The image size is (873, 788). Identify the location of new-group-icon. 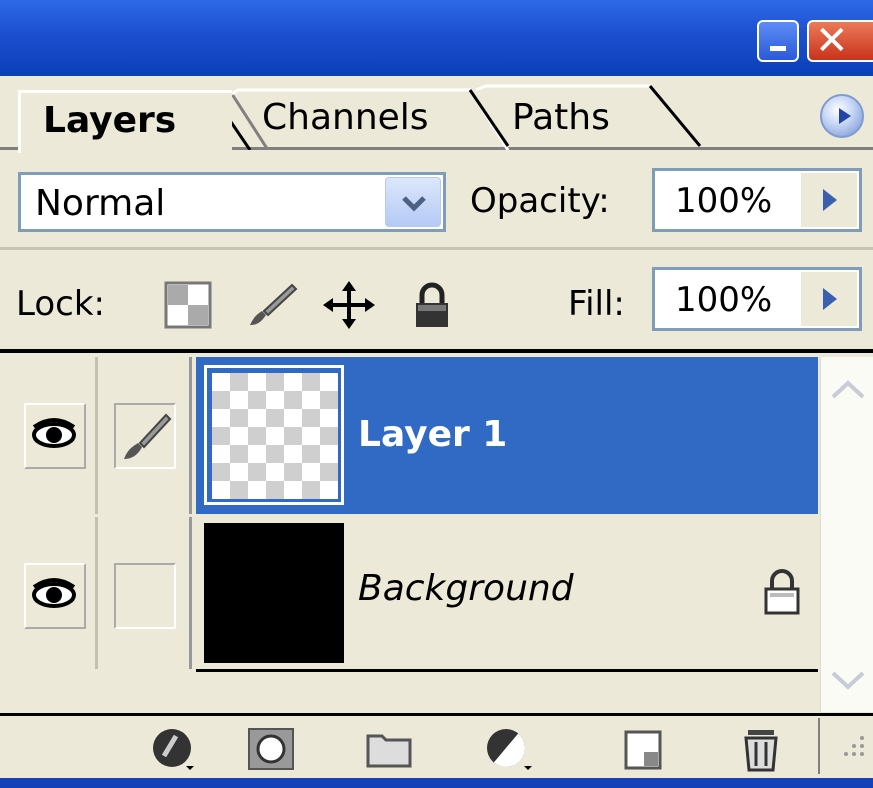
(389, 749).